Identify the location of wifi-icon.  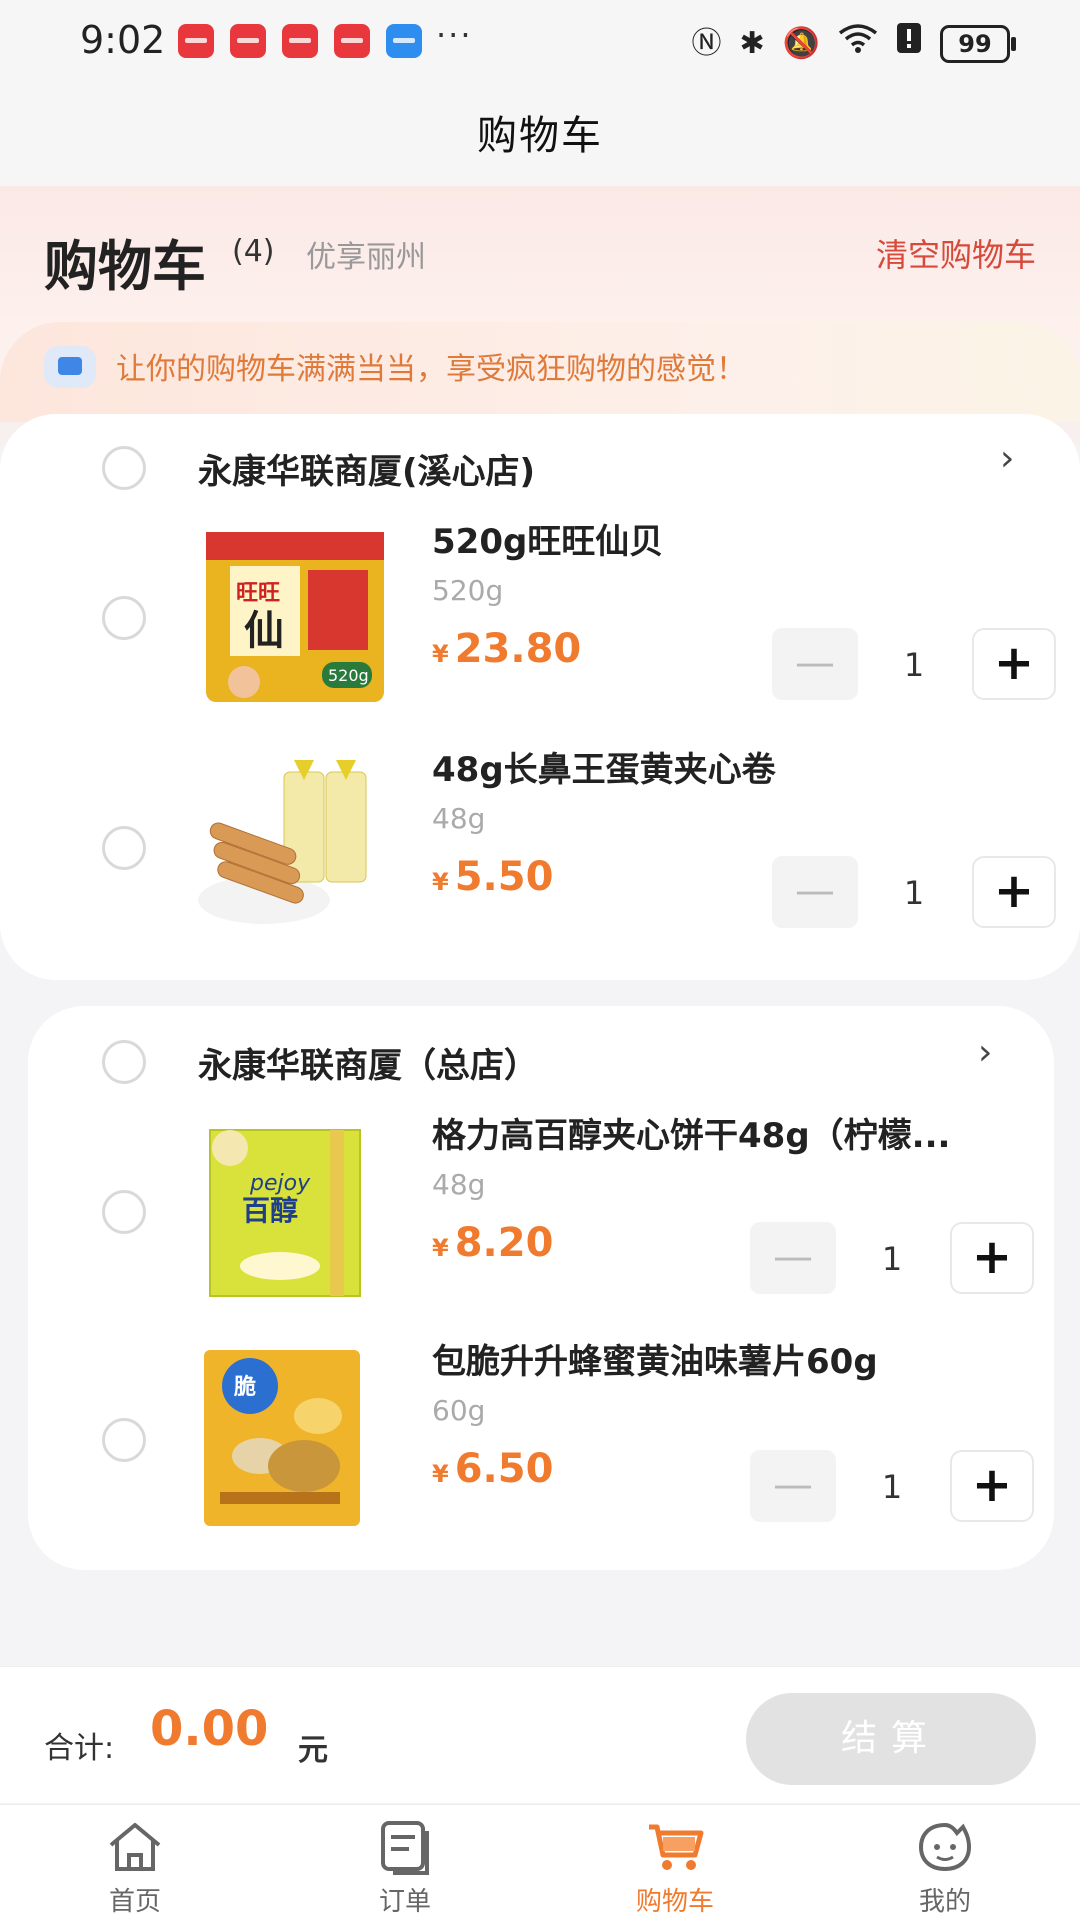
(858, 43).